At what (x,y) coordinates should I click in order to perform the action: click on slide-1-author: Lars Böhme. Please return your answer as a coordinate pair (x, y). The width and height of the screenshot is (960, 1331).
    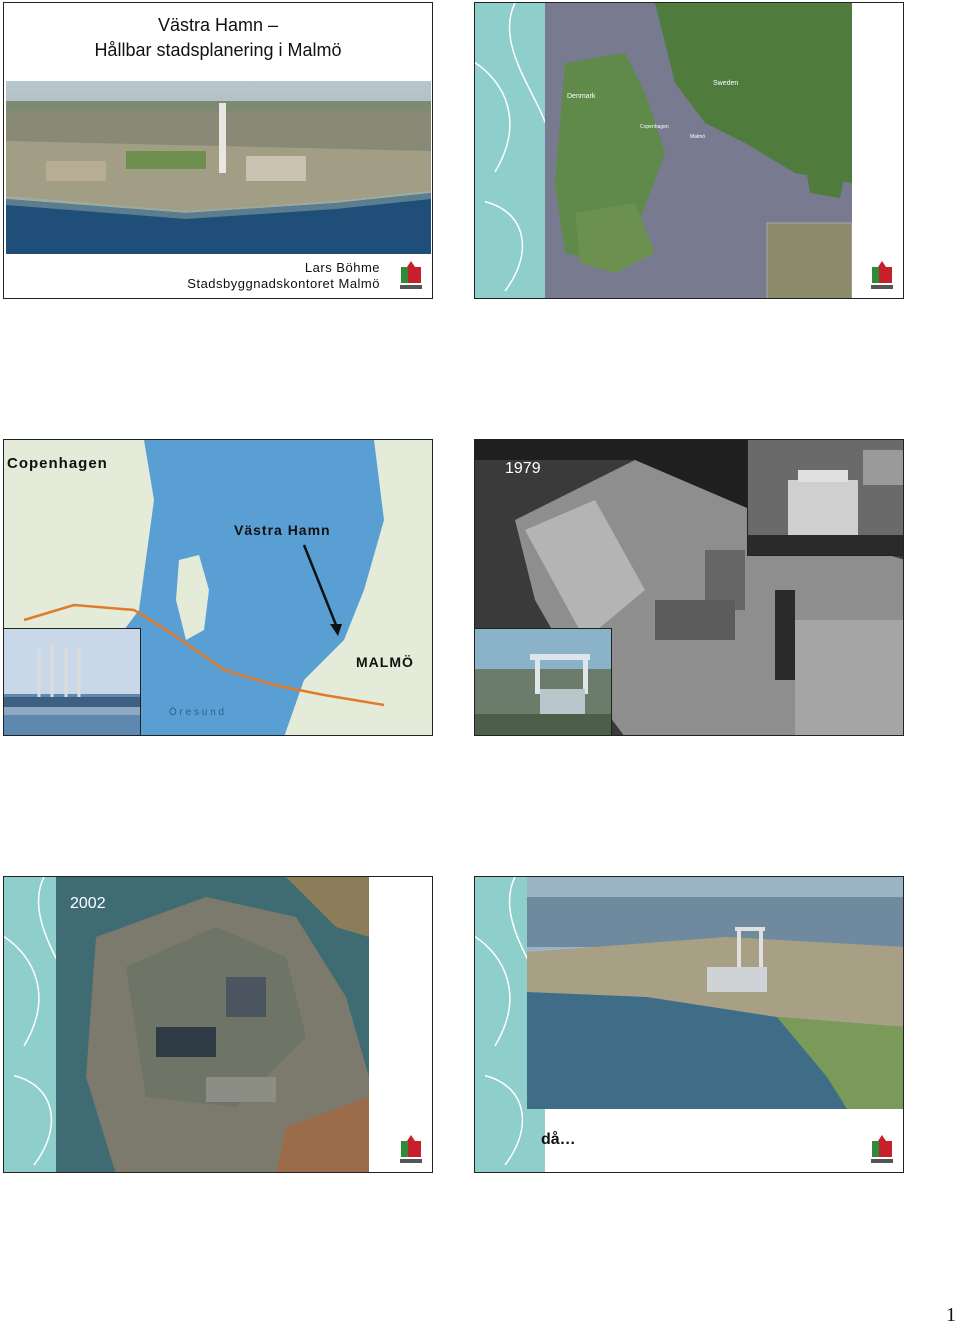
    Looking at the image, I should click on (342, 267).